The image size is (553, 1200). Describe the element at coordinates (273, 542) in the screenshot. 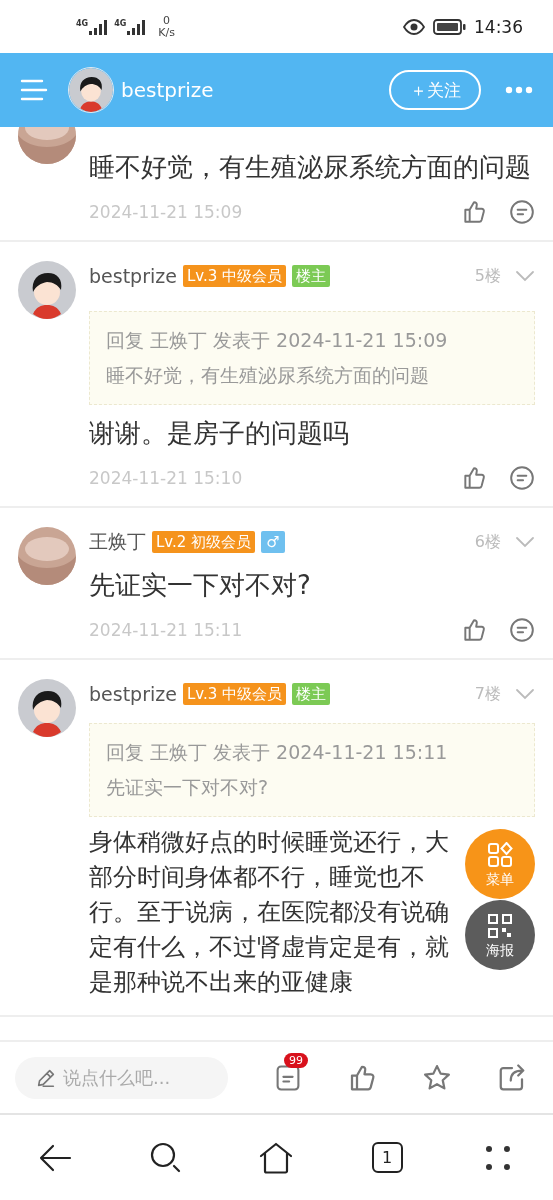

I see `gender-badge: ♂` at that location.